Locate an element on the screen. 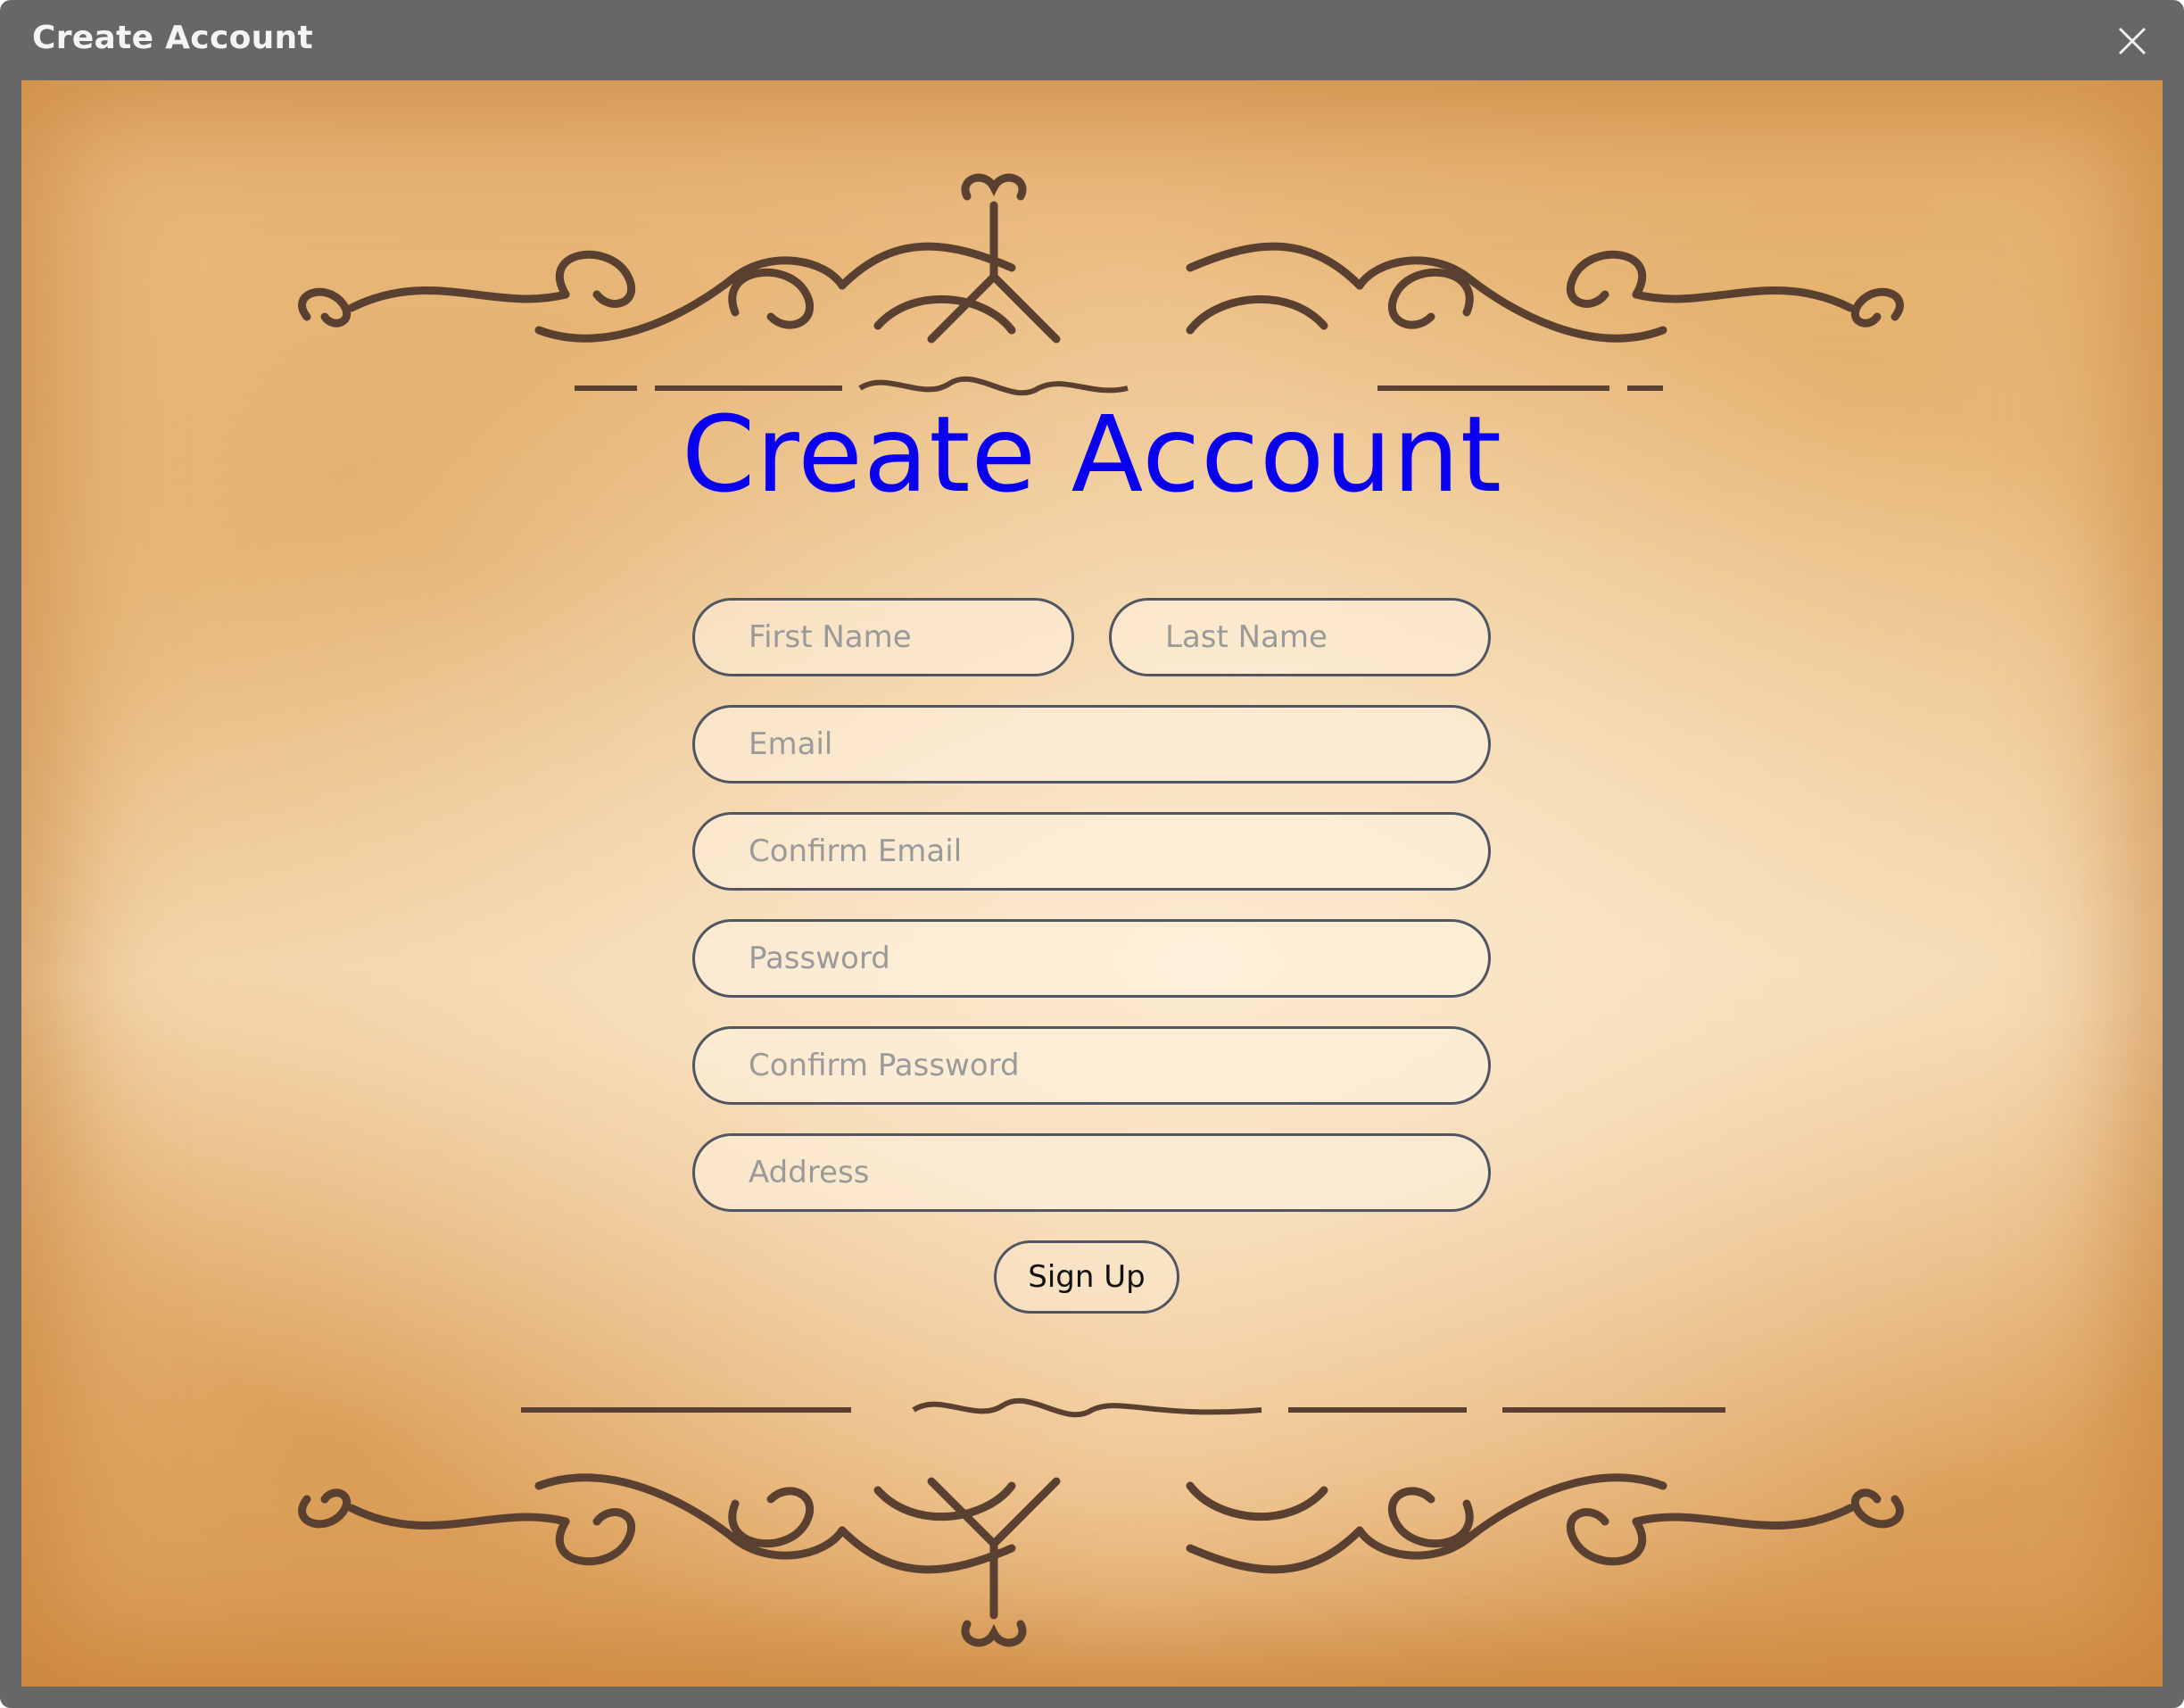  title-bar: Create Account is located at coordinates (1092, 40).